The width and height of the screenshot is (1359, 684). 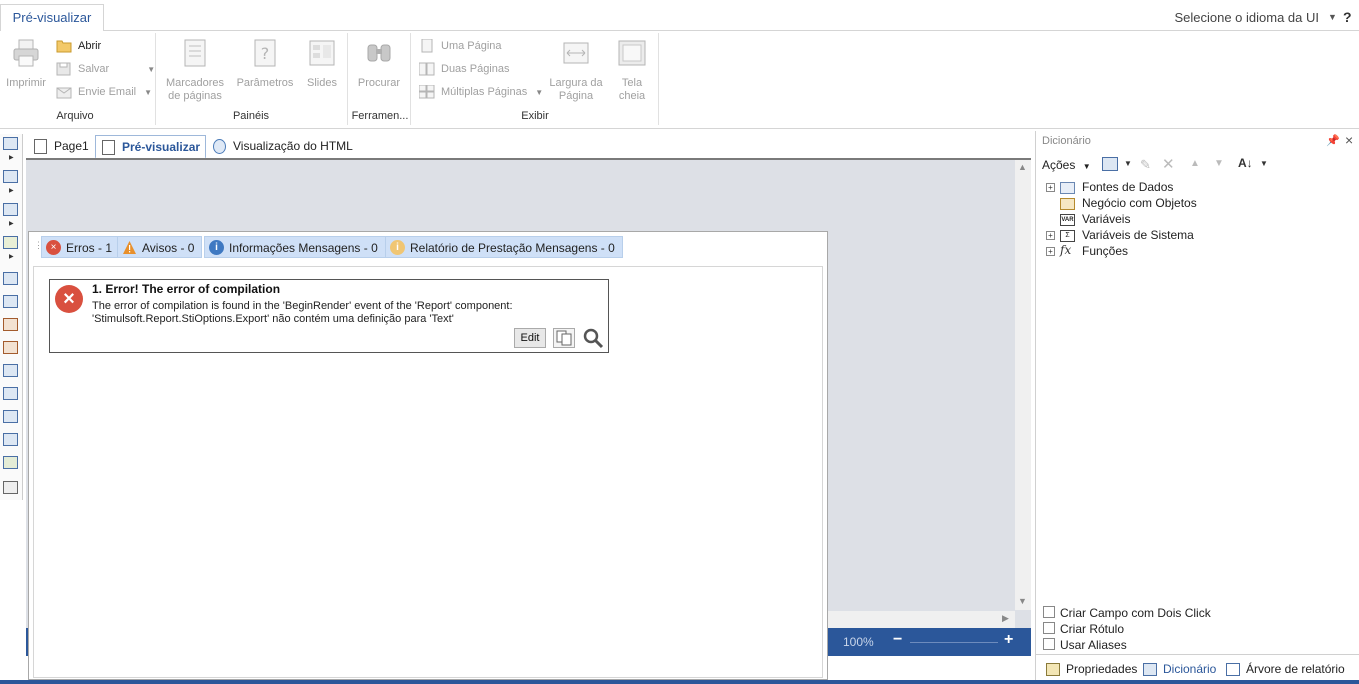 I want to click on container-component-icon, so click(x=10, y=416).